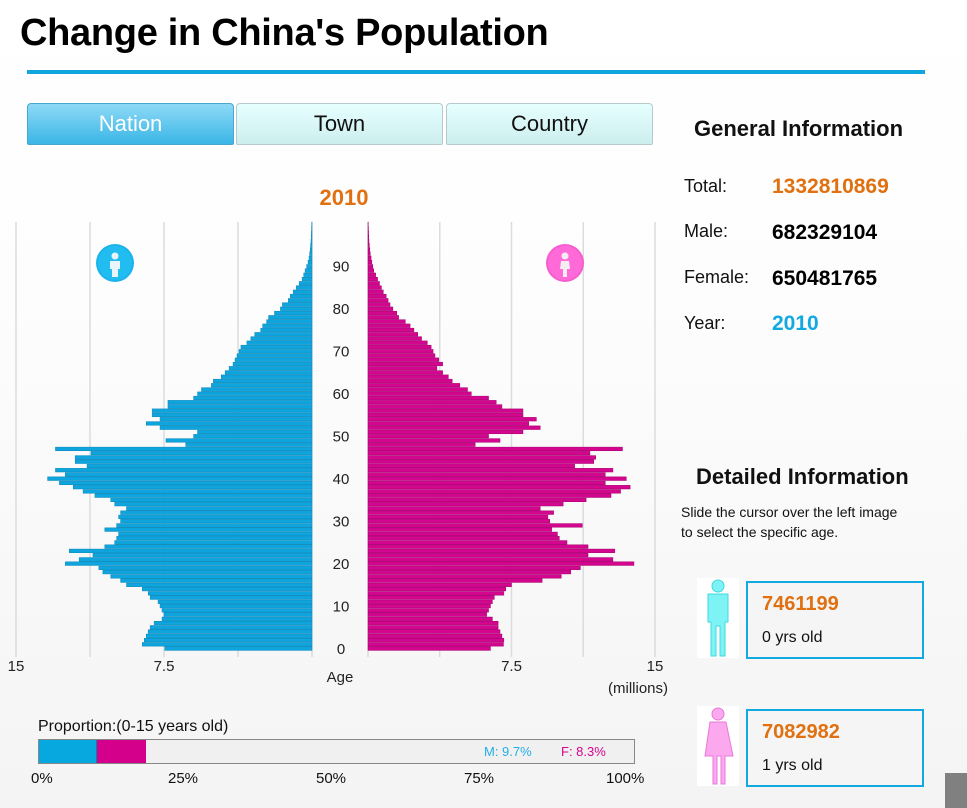  I want to click on tab-country: Country, so click(549, 124).